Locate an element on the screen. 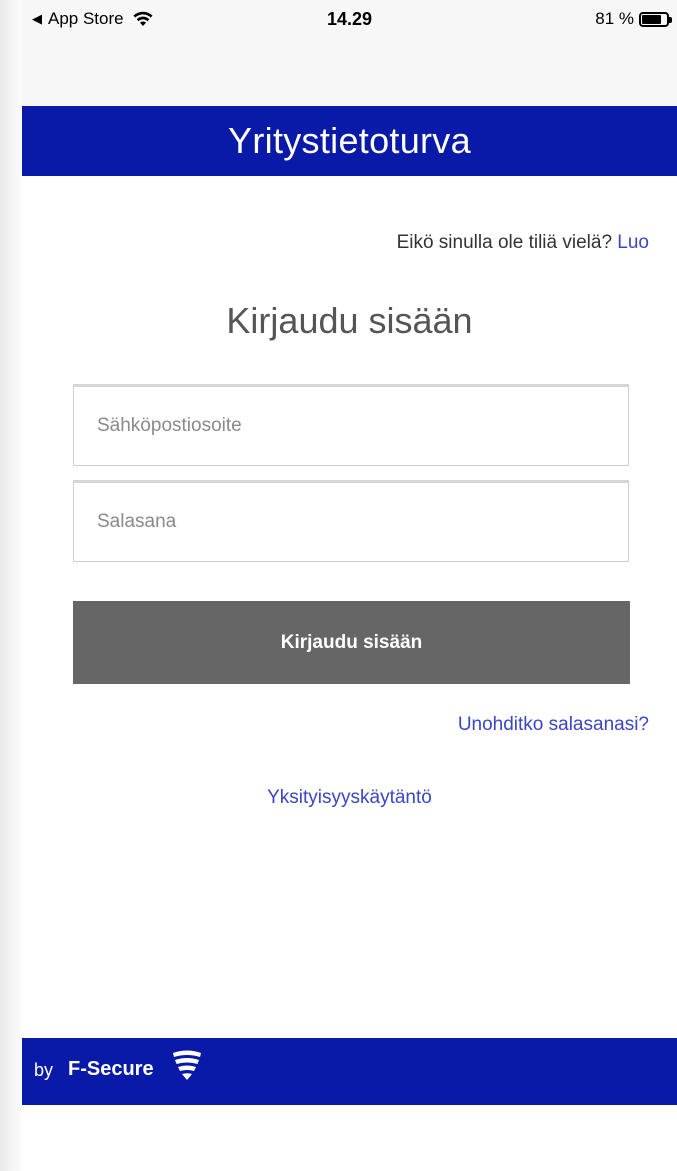  f-secure-logo-icon is located at coordinates (187, 1065).